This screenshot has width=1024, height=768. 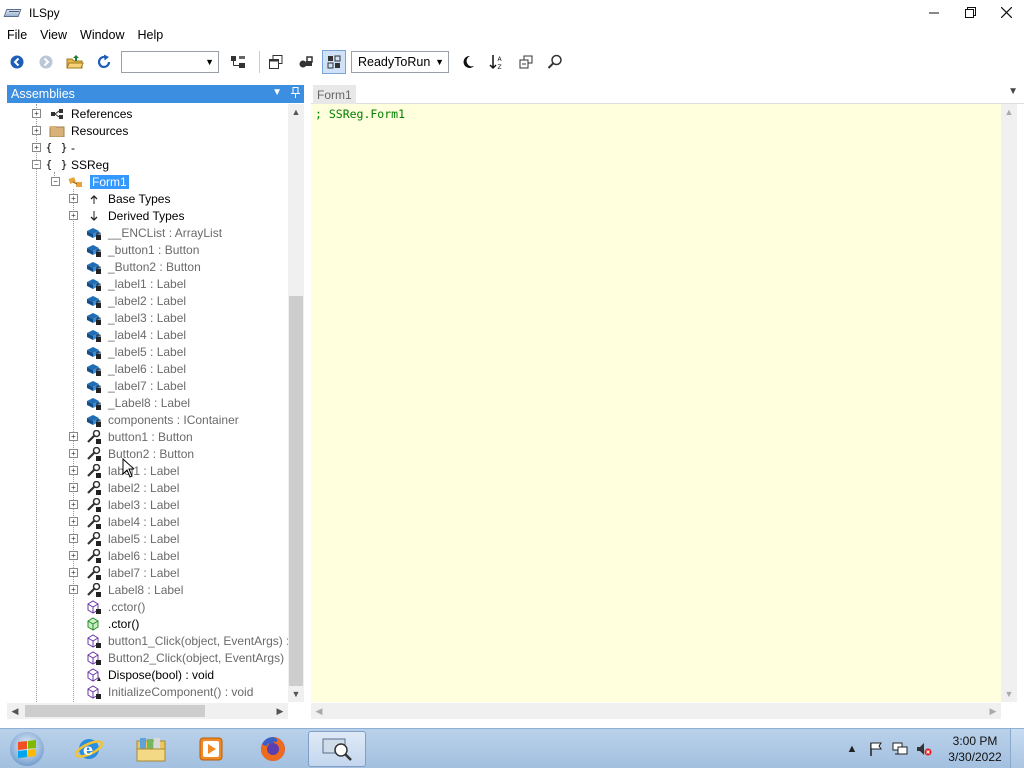 What do you see at coordinates (334, 94) in the screenshot?
I see `tab-form1: Form1` at bounding box center [334, 94].